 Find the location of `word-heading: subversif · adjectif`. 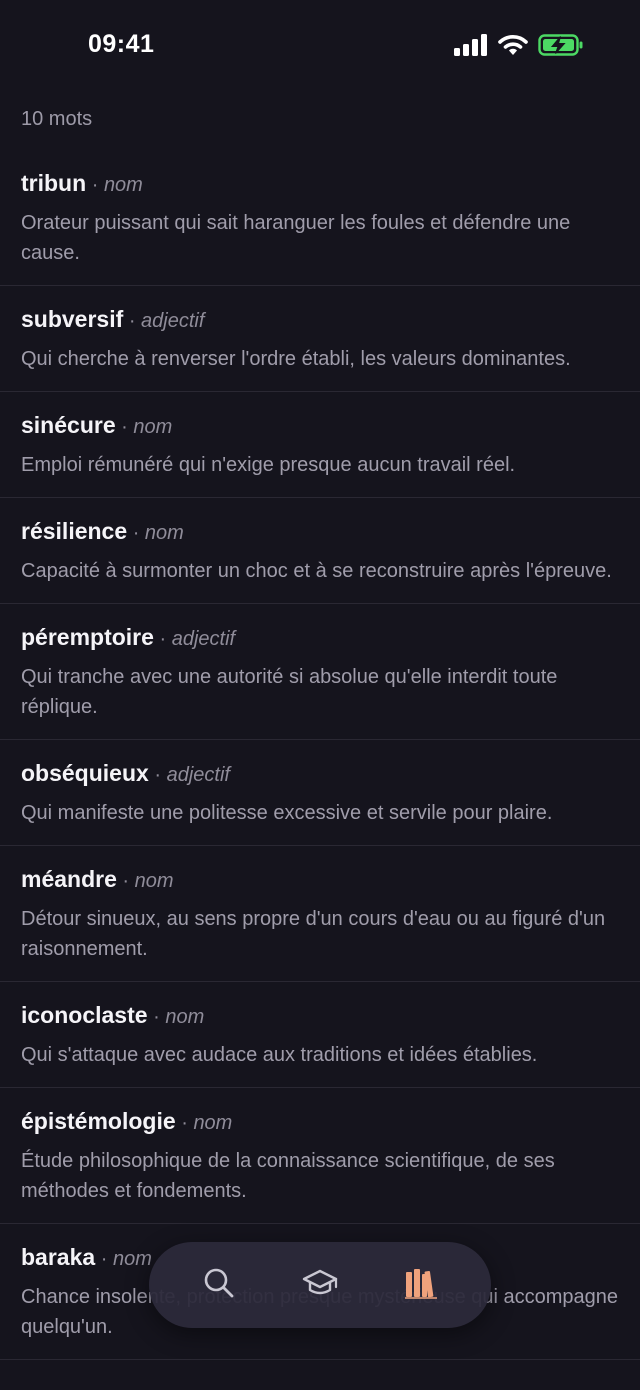

word-heading: subversif · adjectif is located at coordinates (320, 321).